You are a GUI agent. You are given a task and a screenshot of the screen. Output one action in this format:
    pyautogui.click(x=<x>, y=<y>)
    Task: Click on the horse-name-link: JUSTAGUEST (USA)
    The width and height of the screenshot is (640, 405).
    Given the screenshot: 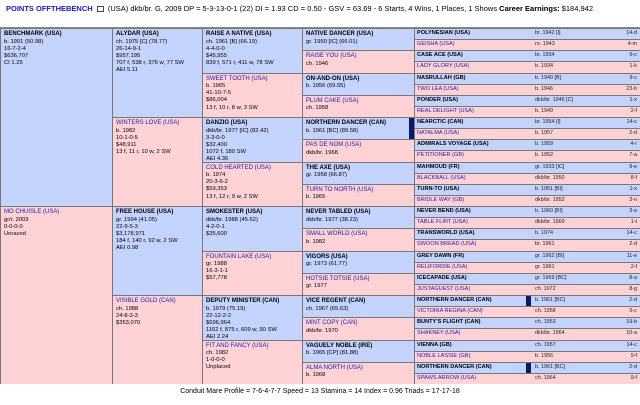 What is the action you would take?
    pyautogui.click(x=476, y=289)
    